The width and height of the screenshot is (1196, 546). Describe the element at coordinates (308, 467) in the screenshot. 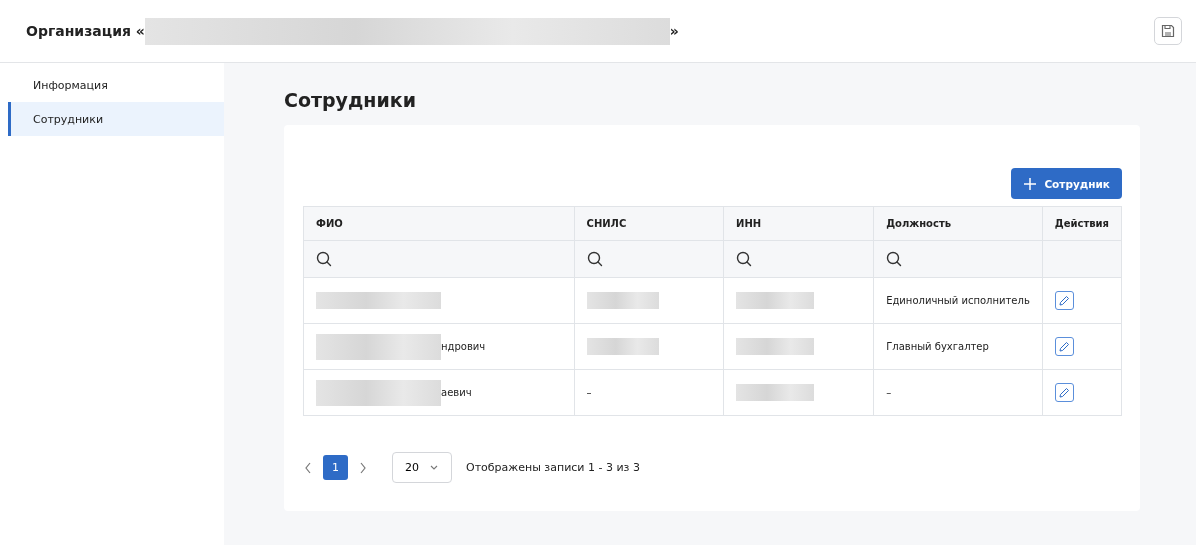

I see `previous-page-button` at that location.